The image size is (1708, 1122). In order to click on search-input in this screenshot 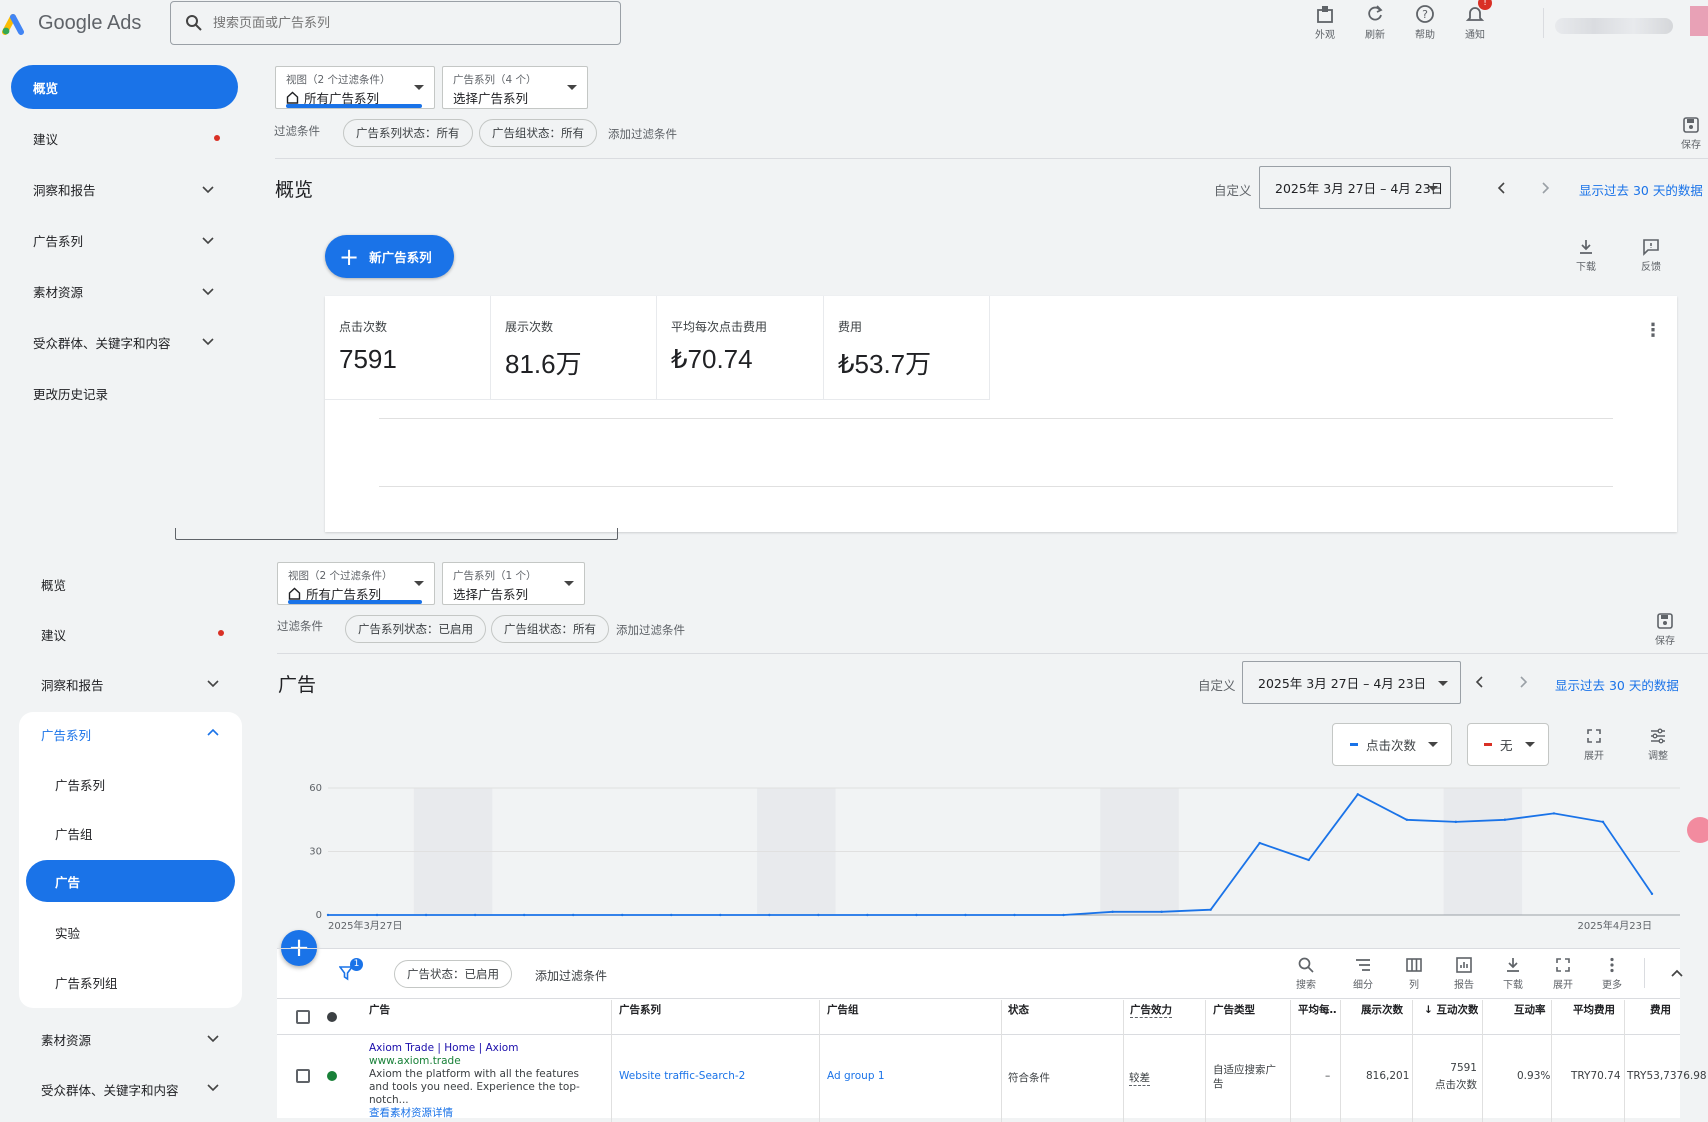, I will do `click(403, 23)`.